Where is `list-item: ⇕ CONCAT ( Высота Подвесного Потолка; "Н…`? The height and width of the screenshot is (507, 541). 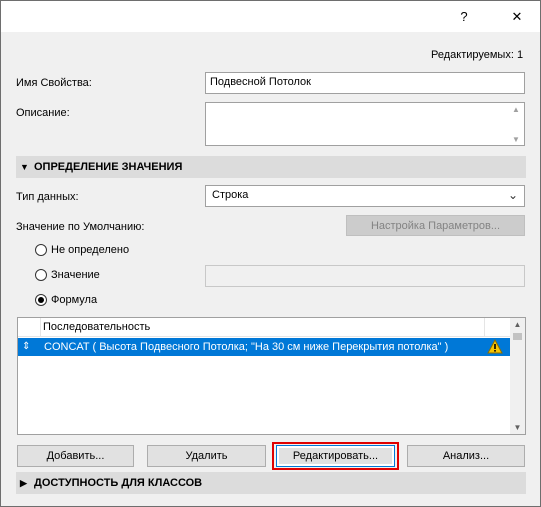
list-item: ⇕ CONCAT ( Высота Подвесного Потолка; "Н… is located at coordinates (264, 347).